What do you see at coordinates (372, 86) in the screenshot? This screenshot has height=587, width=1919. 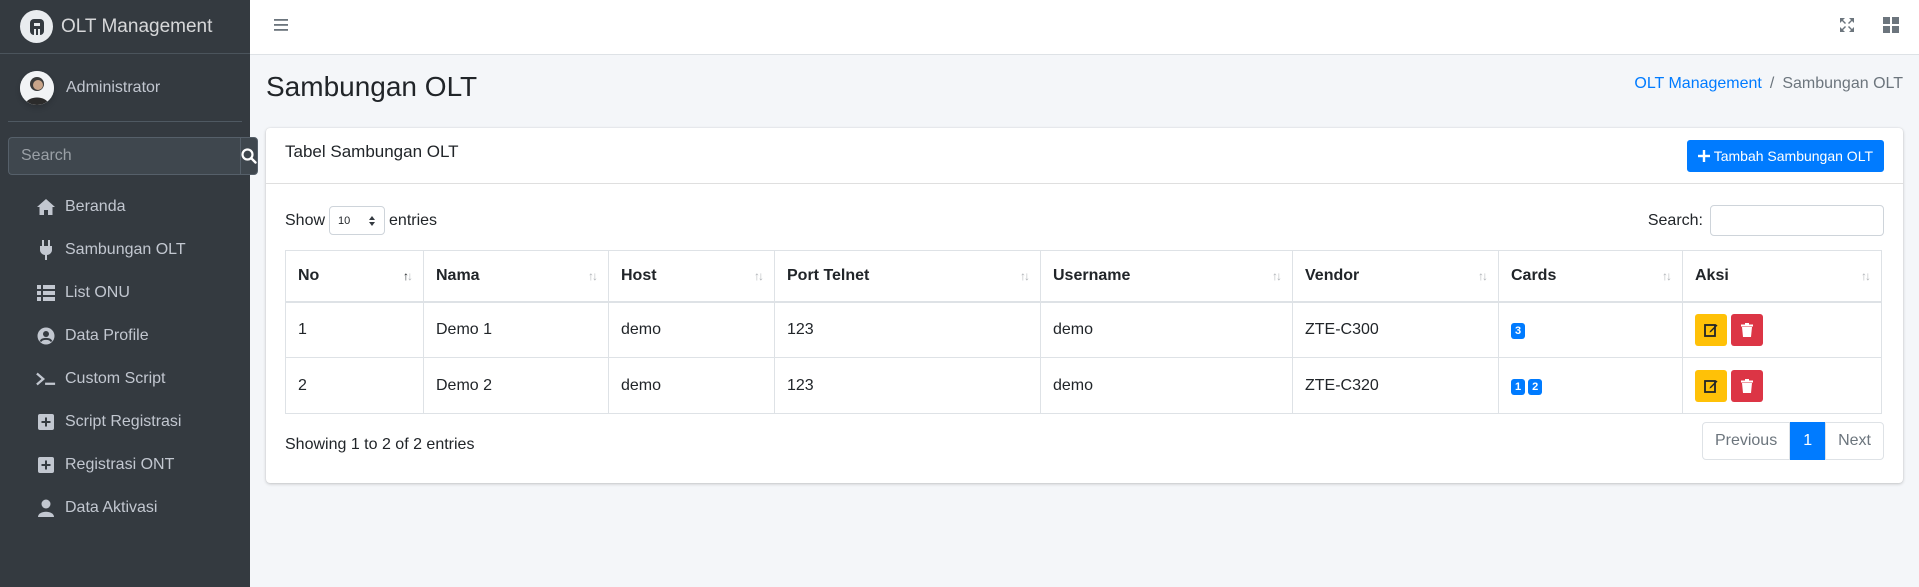 I see `page-title: Sambungan OLT` at bounding box center [372, 86].